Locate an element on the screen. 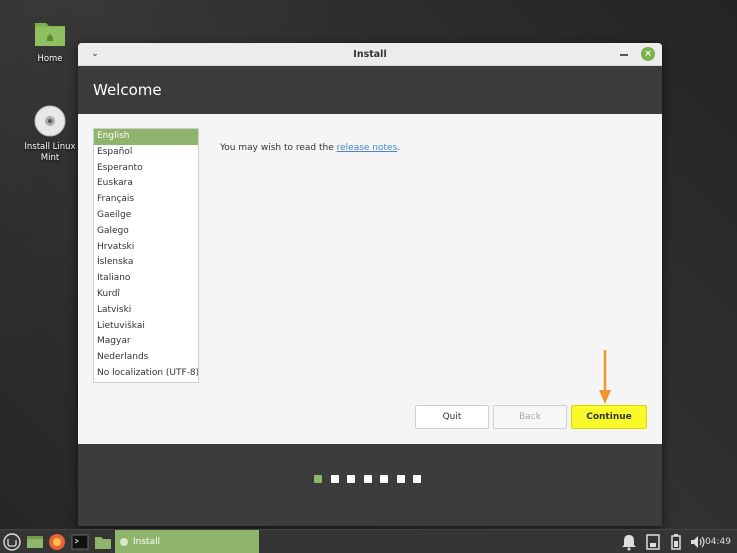  arrow-down-icon is located at coordinates (605, 377).